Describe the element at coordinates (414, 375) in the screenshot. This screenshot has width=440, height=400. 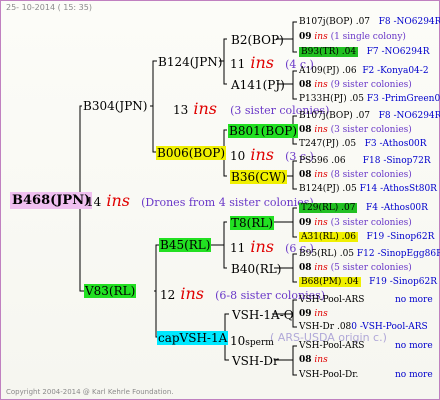
I see `gg-mmm-m-src: no more` at that location.